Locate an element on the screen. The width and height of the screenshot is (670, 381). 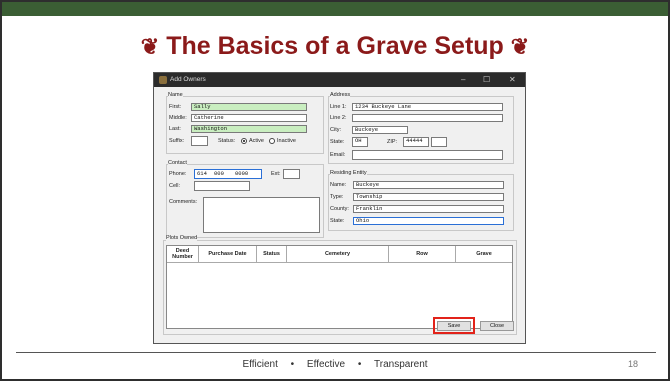
address-group-label: Address is located at coordinates (340, 95).